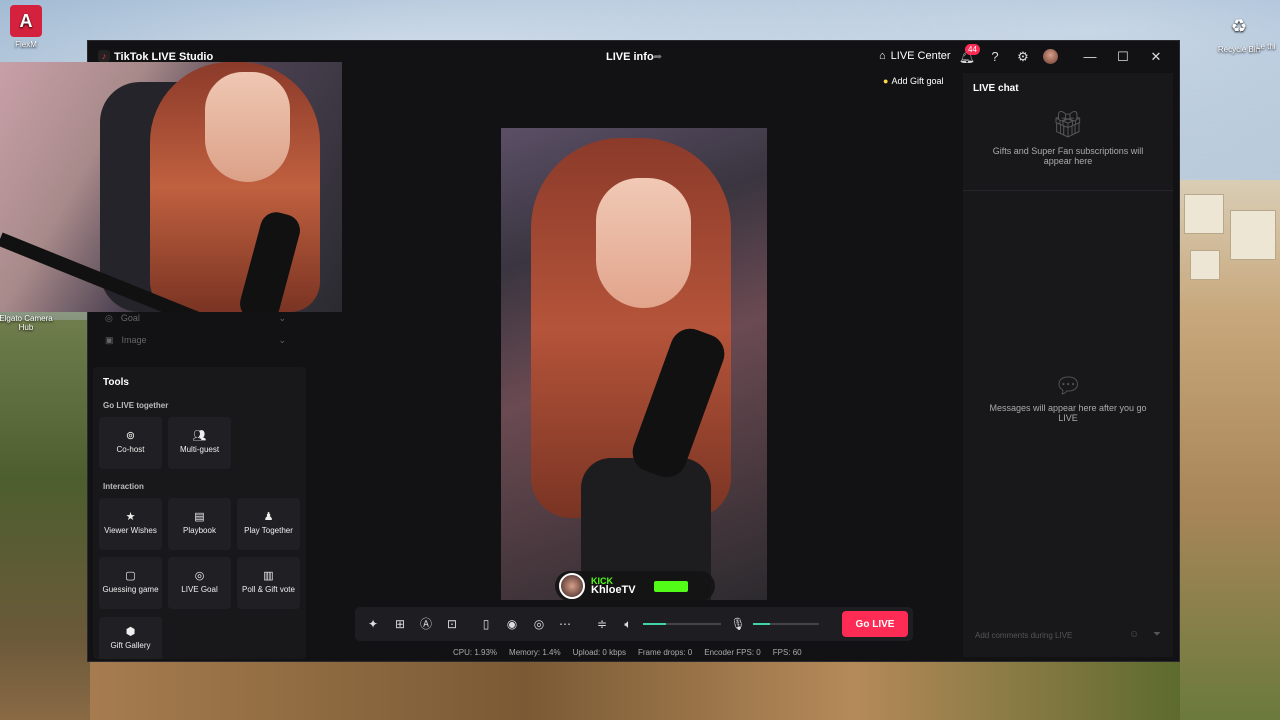 Image resolution: width=1280 pixels, height=720 pixels. I want to click on fps-stat: FPS: 60, so click(787, 652).